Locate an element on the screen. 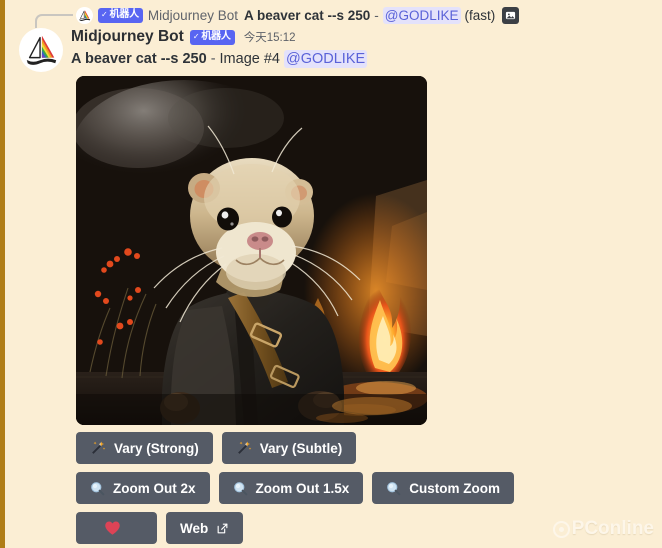 This screenshot has height=548, width=662. custom-zoom-label: Custom Zoom is located at coordinates (455, 488).